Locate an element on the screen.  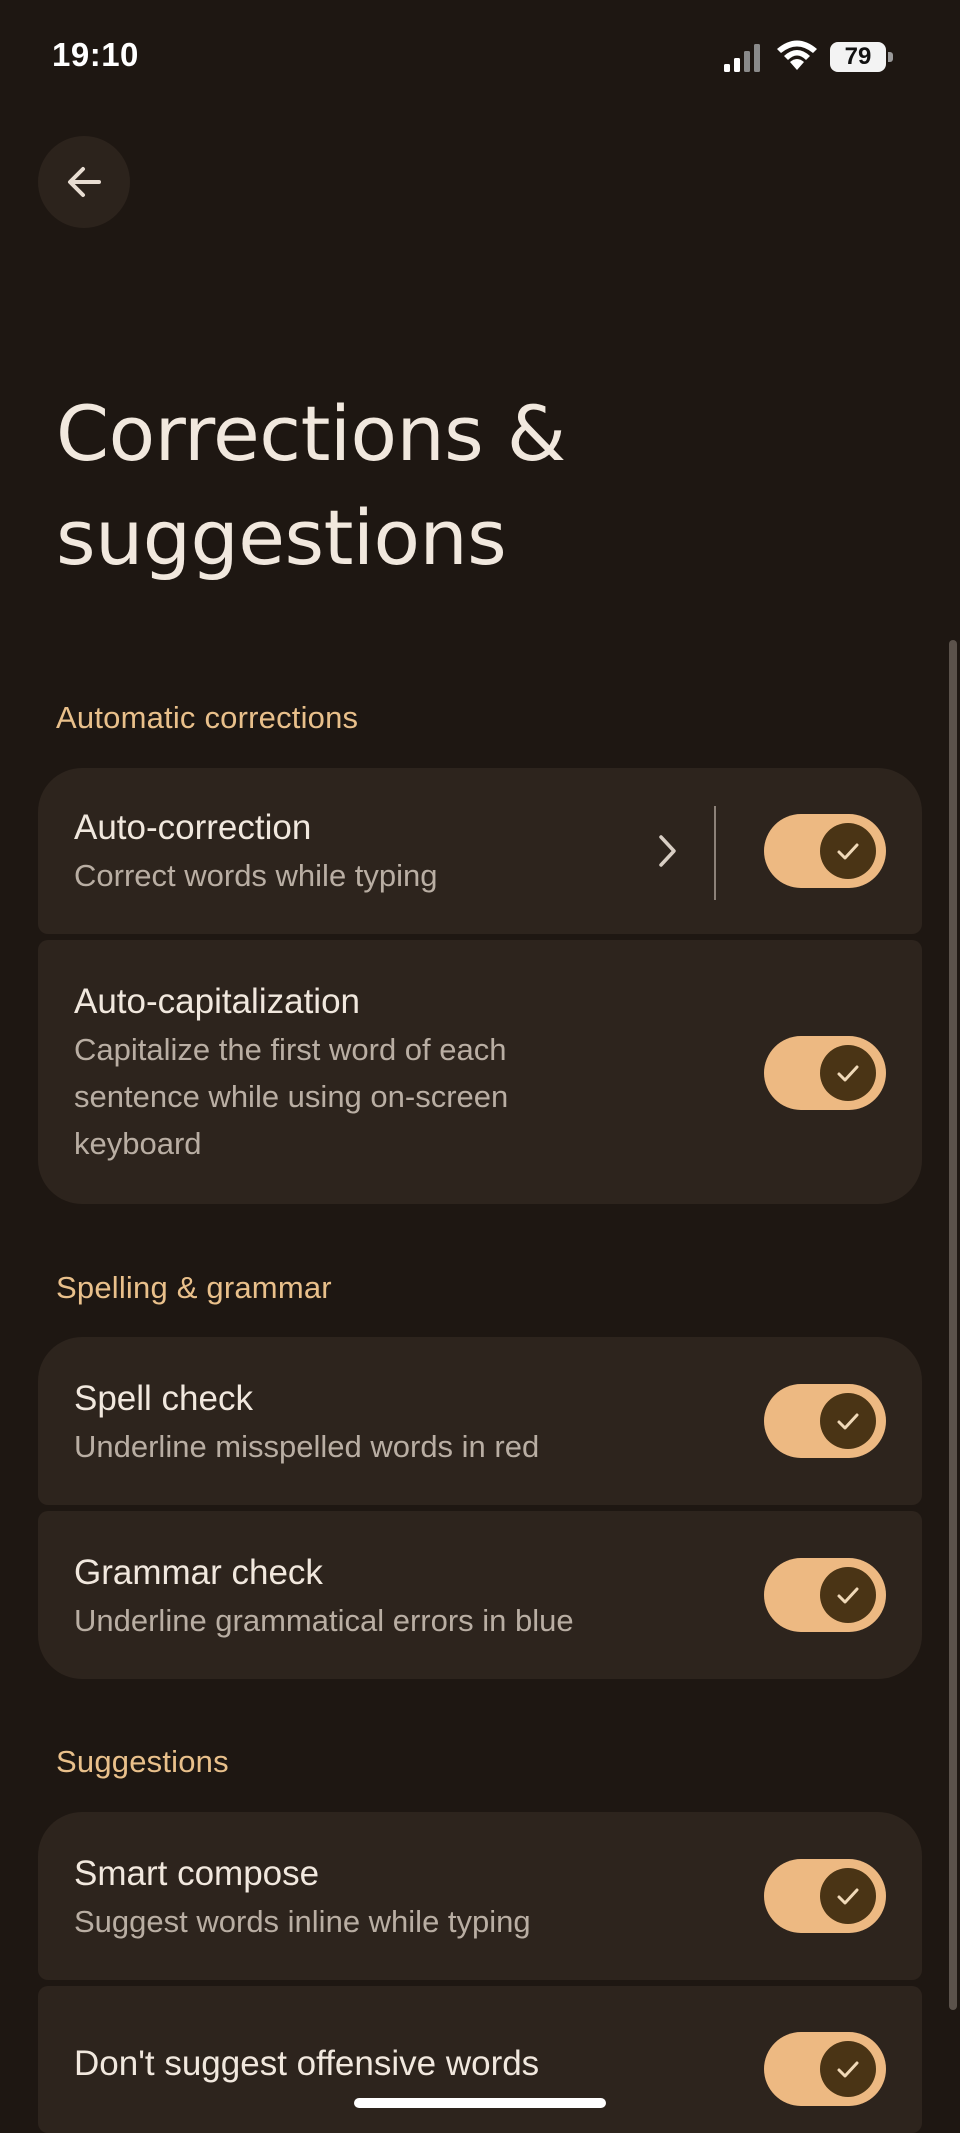
grammar-check-toggle is located at coordinates (825, 1595).